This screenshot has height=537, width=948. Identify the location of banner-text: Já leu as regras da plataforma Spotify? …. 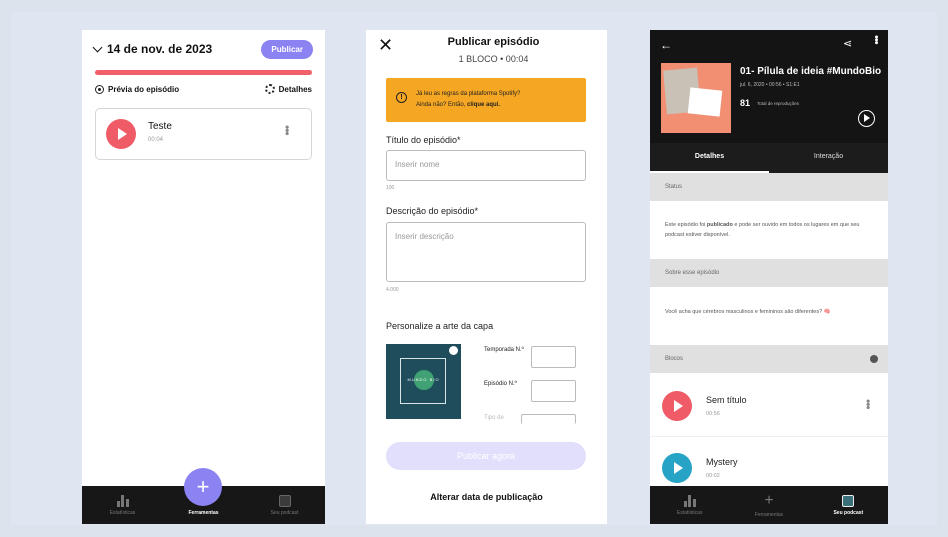
(498, 100).